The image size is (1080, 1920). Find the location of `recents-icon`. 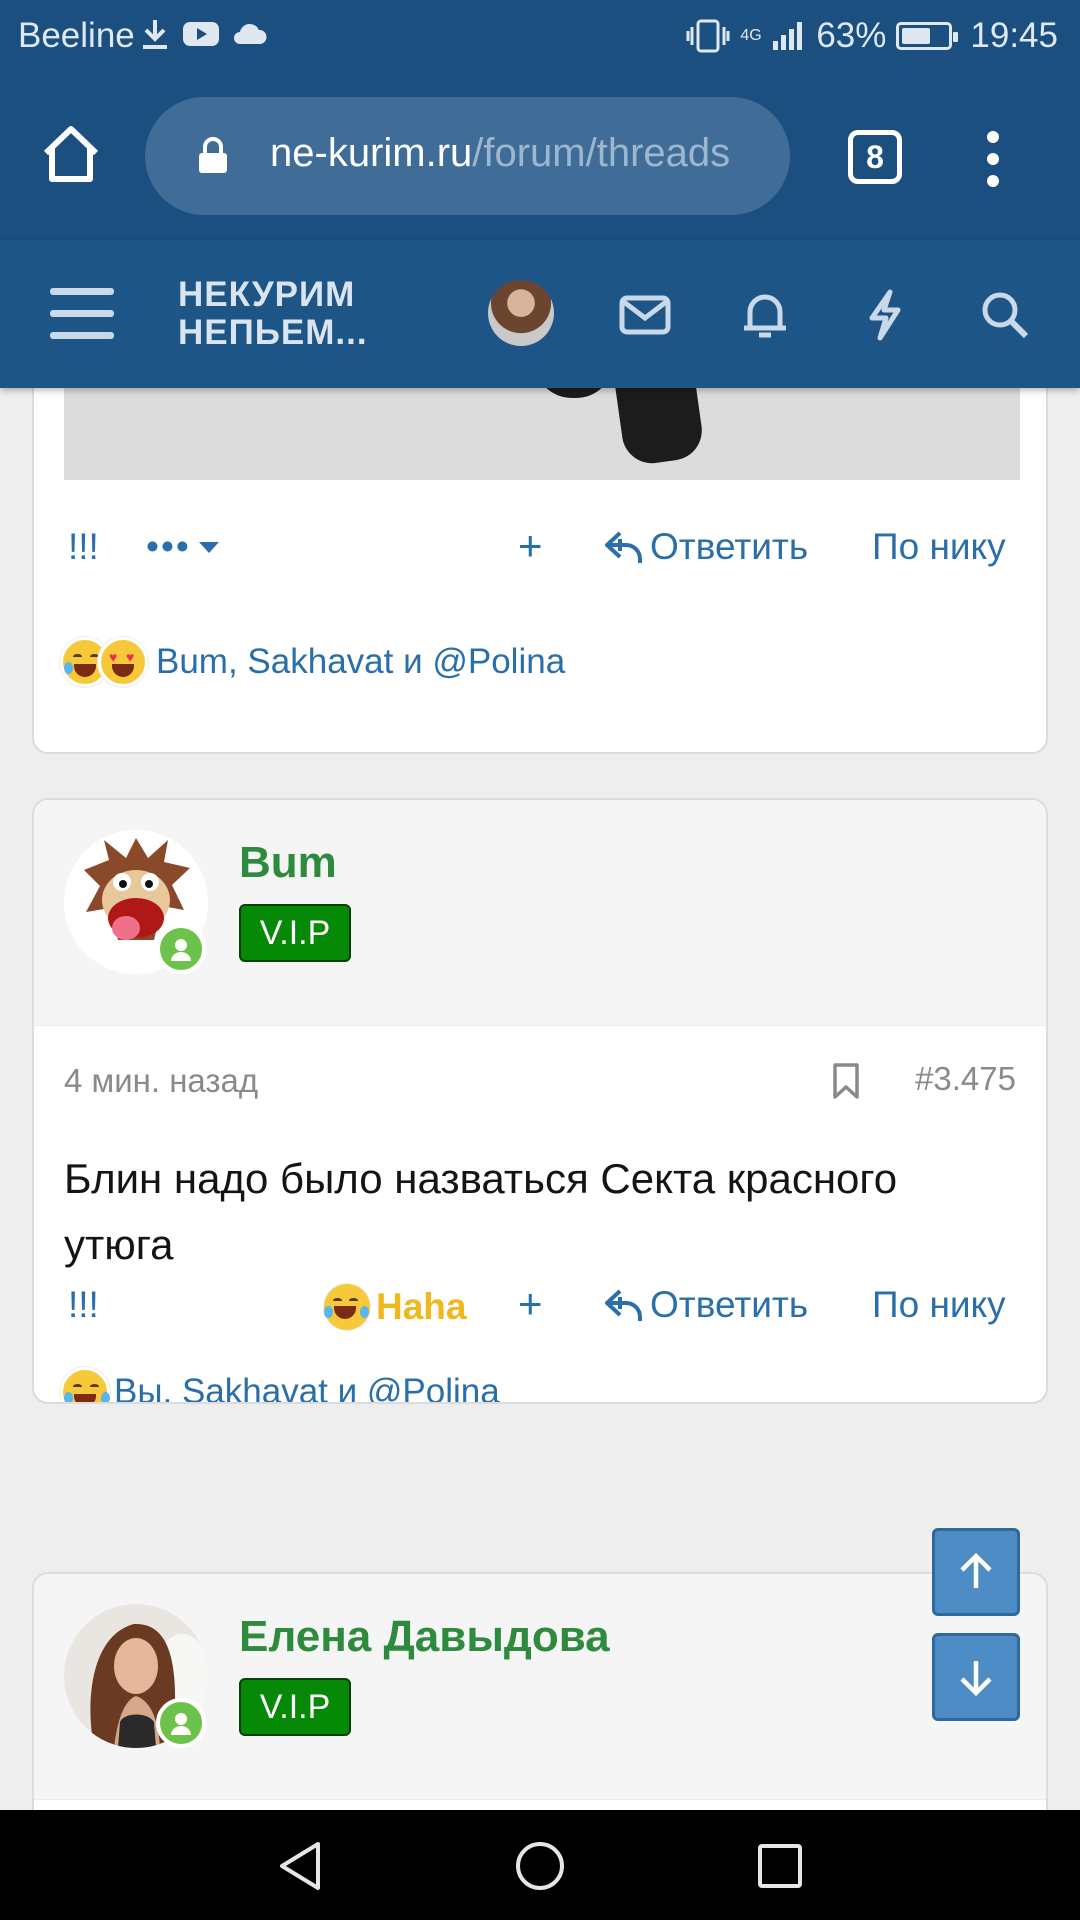

recents-icon is located at coordinates (780, 1866).